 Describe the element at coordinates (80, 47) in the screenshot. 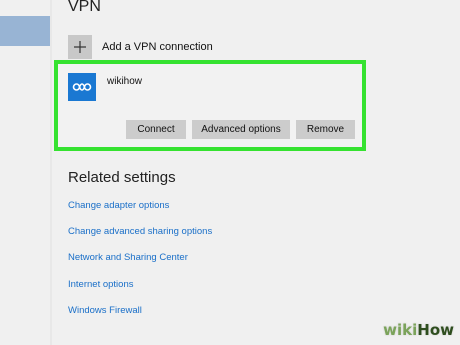

I see `plus-icon` at that location.